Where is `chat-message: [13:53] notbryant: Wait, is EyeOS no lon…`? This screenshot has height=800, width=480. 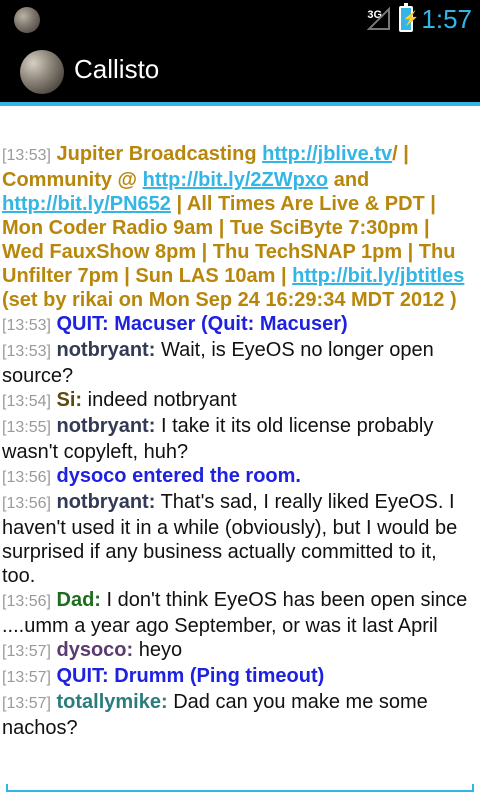
chat-message: [13:53] notbryant: Wait, is EyeOS no lon… is located at coordinates (237, 363).